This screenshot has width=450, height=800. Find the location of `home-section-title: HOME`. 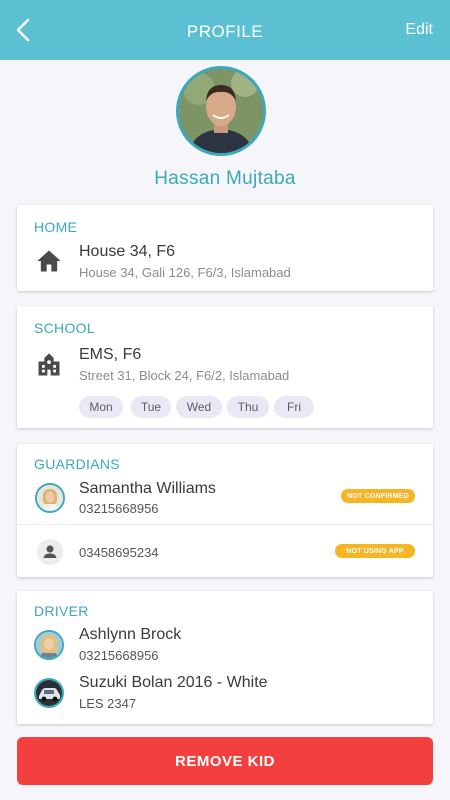

home-section-title: HOME is located at coordinates (56, 227).